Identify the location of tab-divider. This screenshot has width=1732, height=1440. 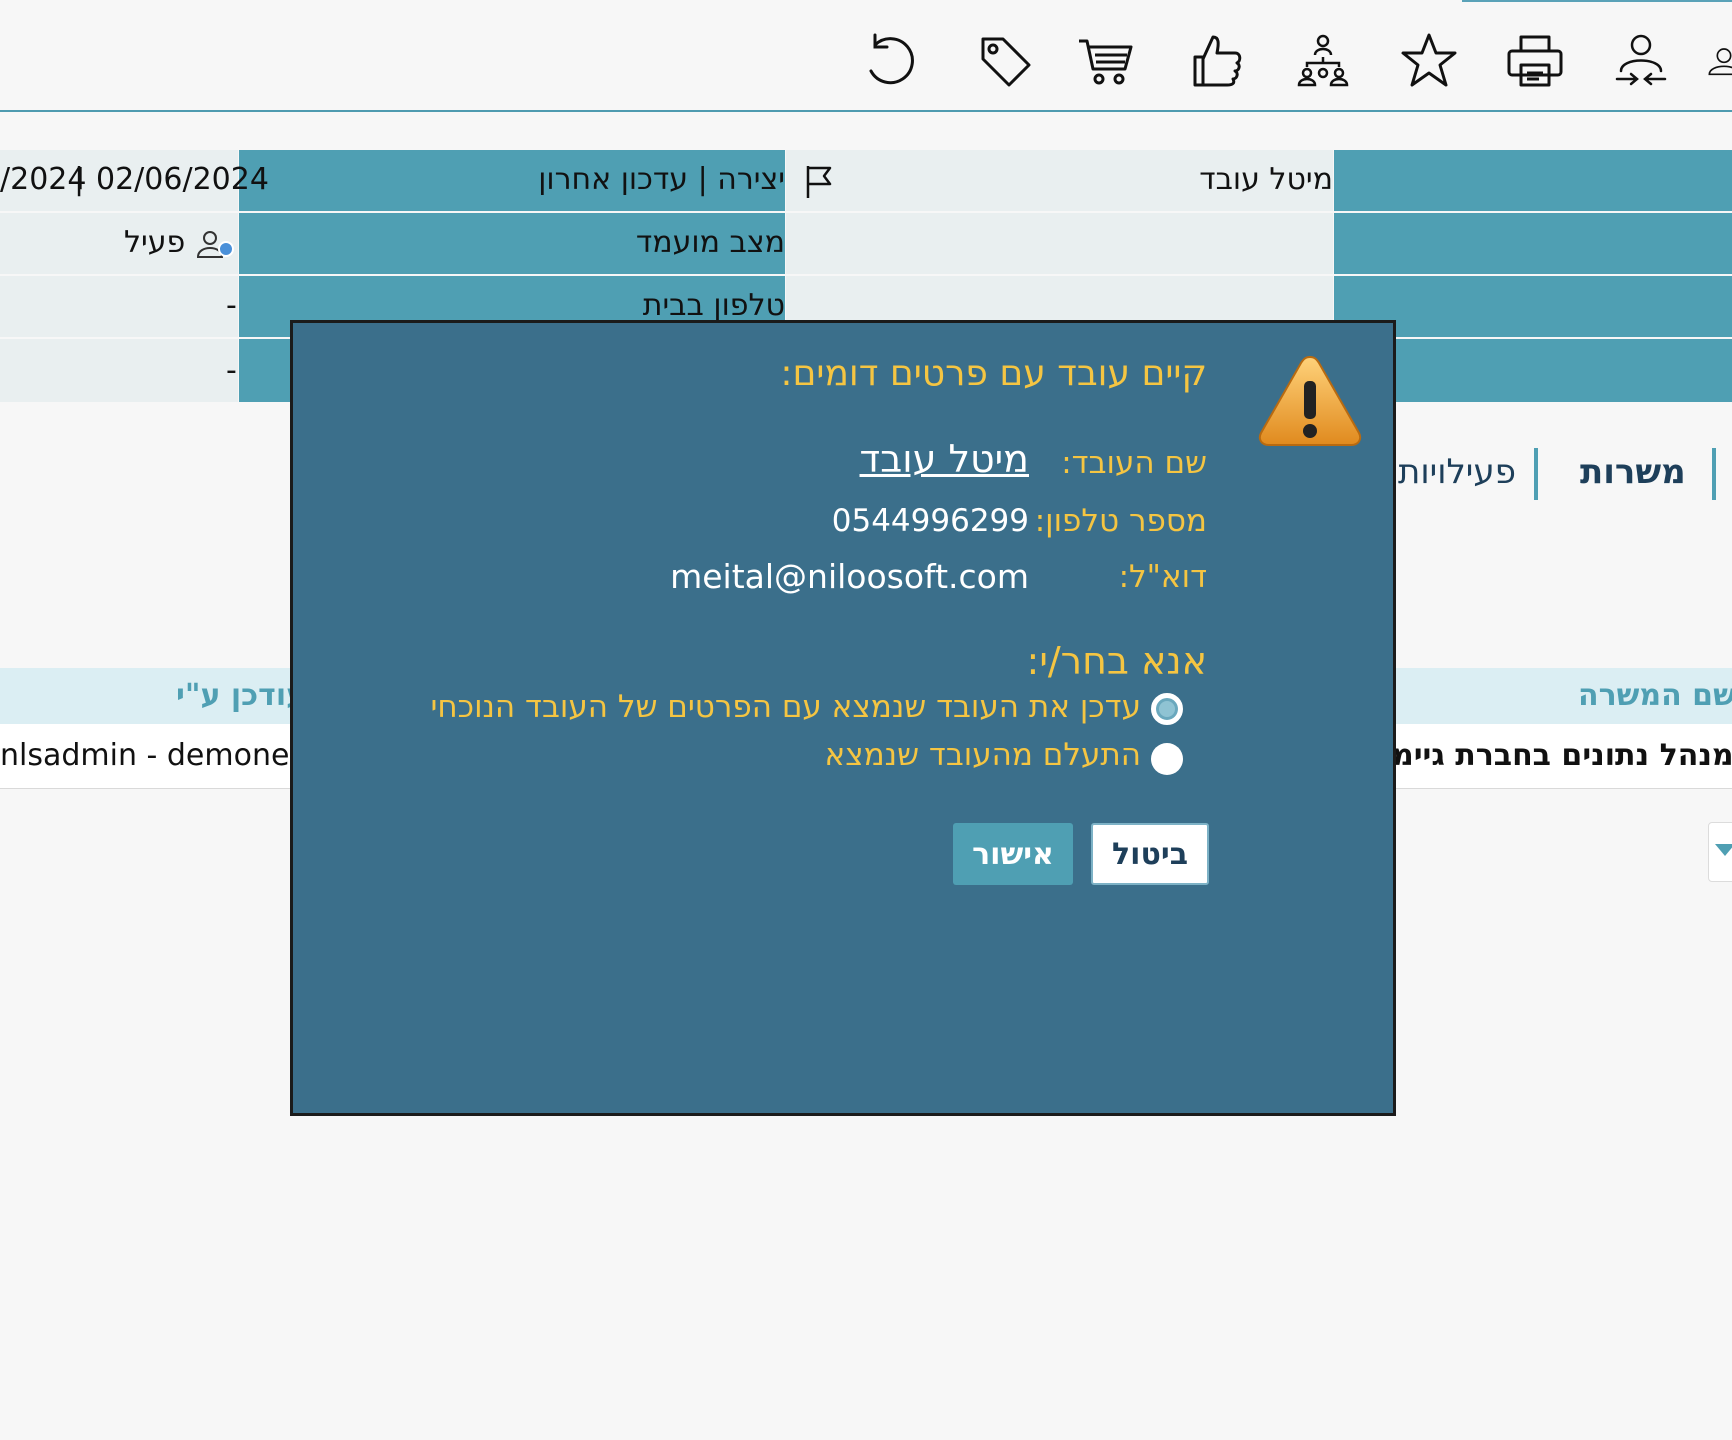
(1714, 474).